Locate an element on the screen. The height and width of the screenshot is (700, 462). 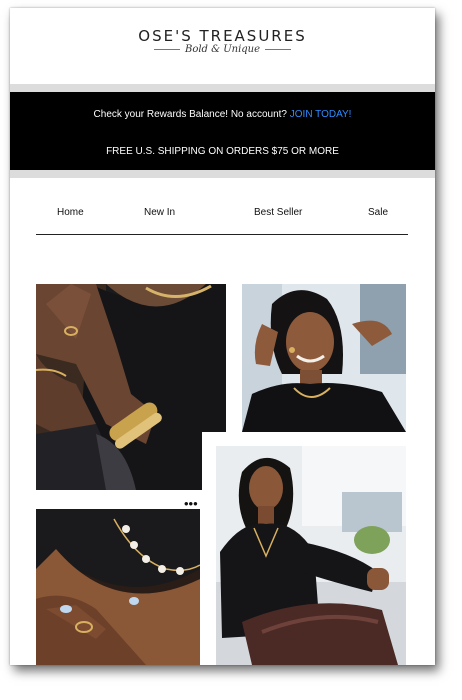
shipping-notice: FREE U.S. SHIPPING ON ORDERS $75 OR MORE is located at coordinates (222, 151).